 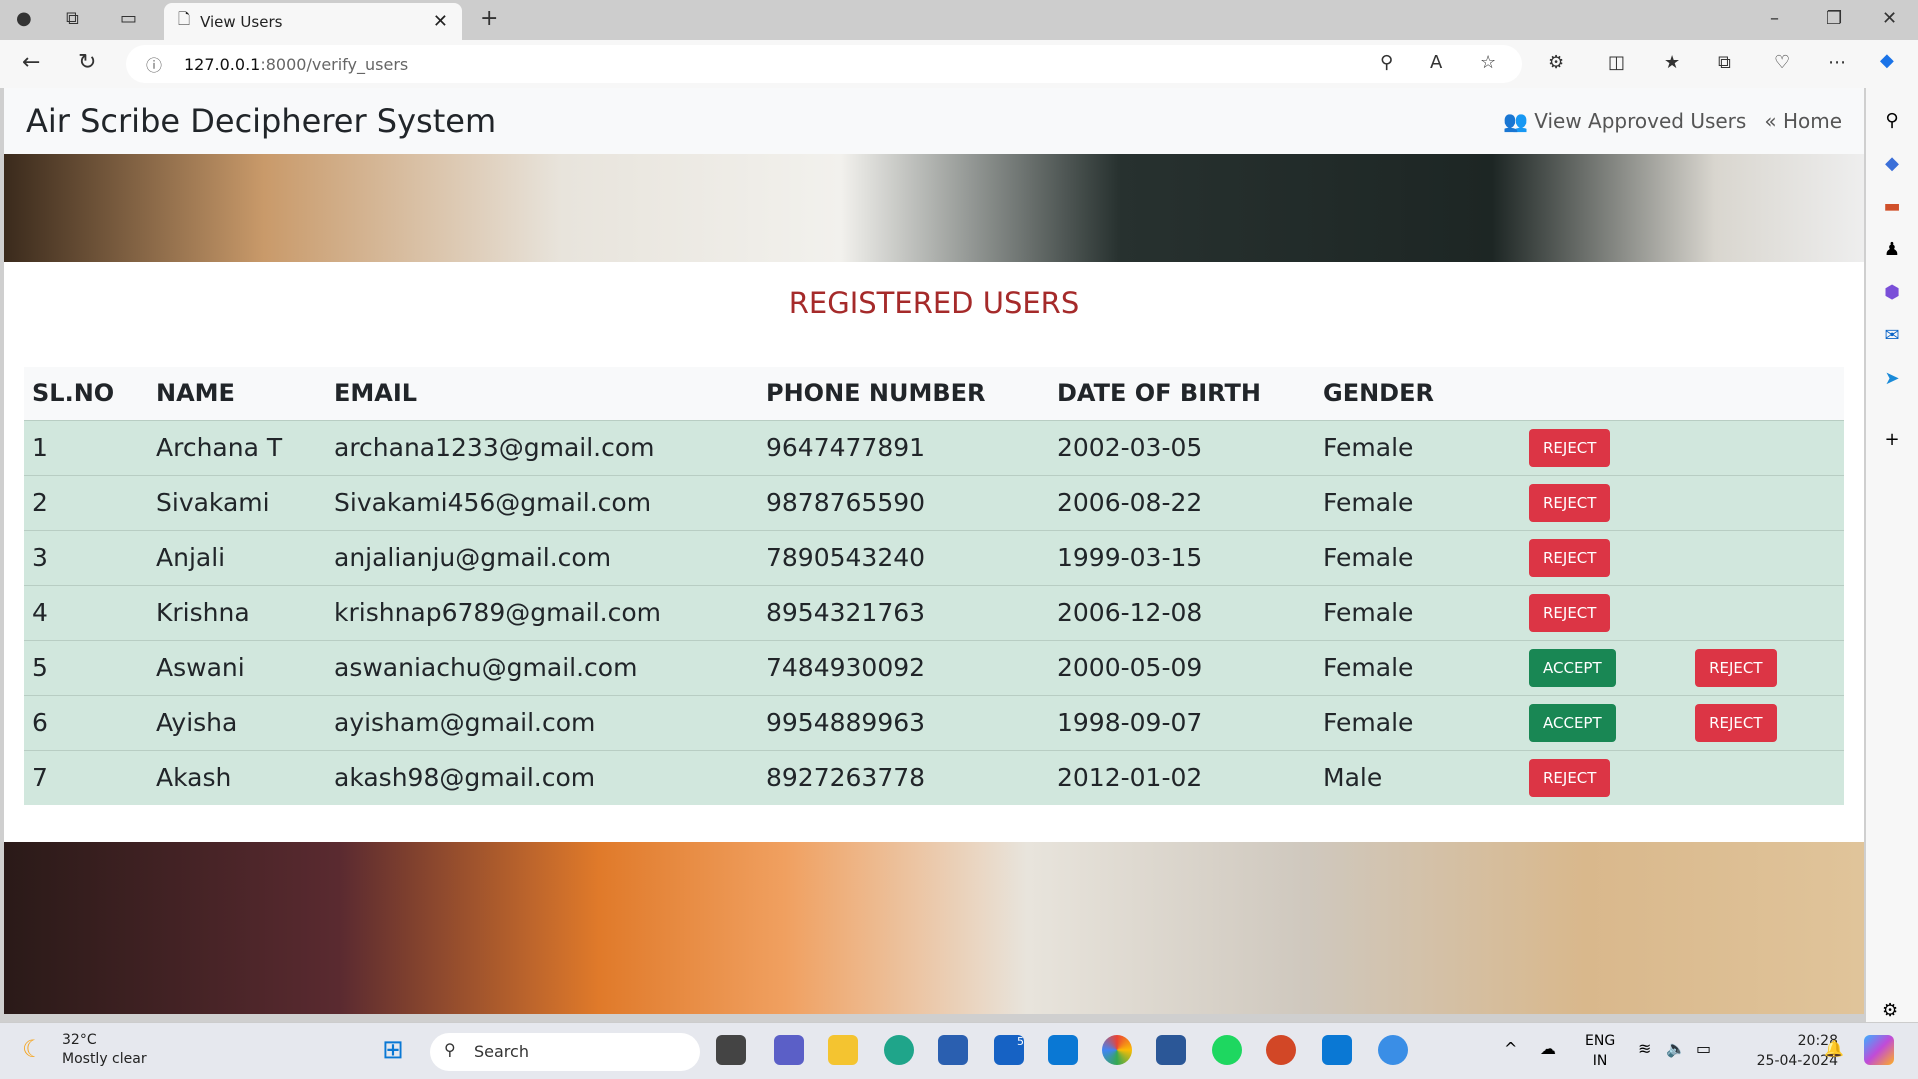 I want to click on add-icon: +, so click(x=1892, y=439).